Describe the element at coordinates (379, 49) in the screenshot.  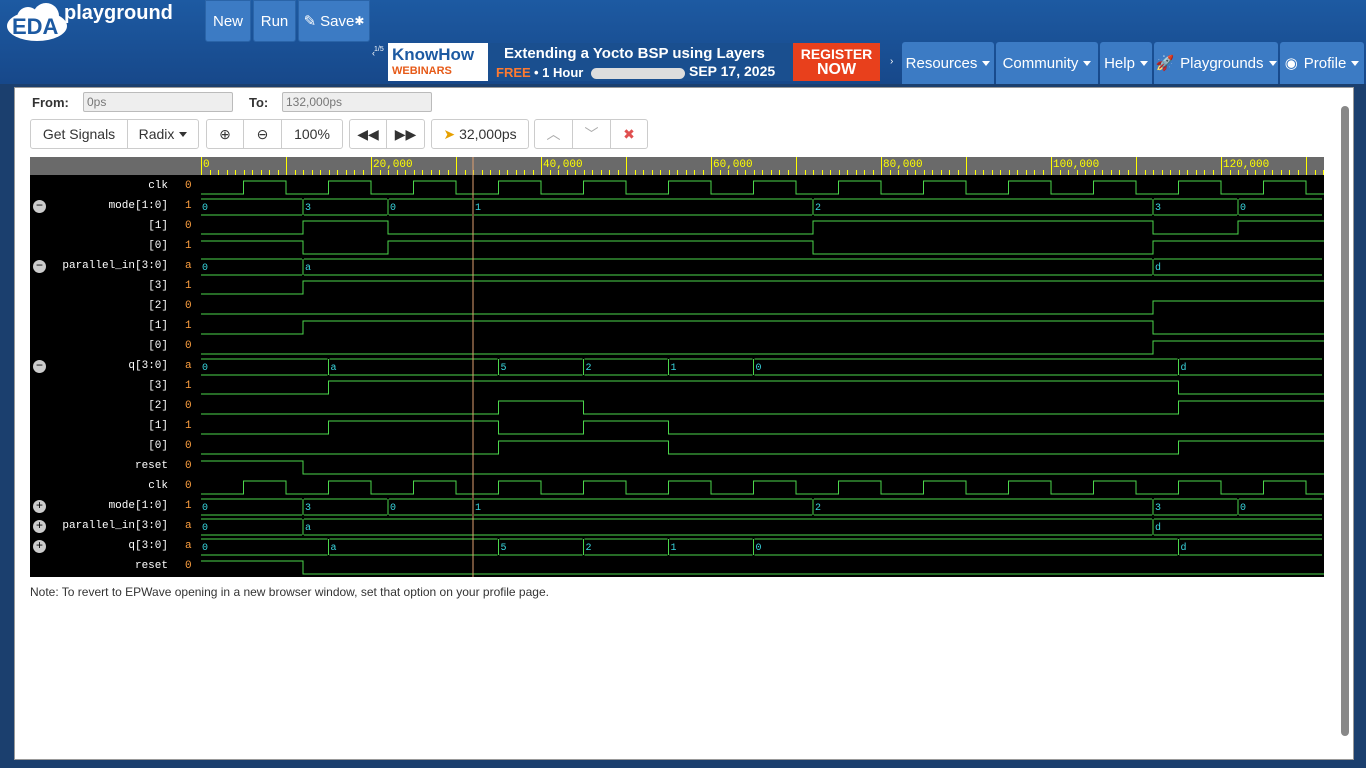
I see `banner-page: 1/5` at that location.